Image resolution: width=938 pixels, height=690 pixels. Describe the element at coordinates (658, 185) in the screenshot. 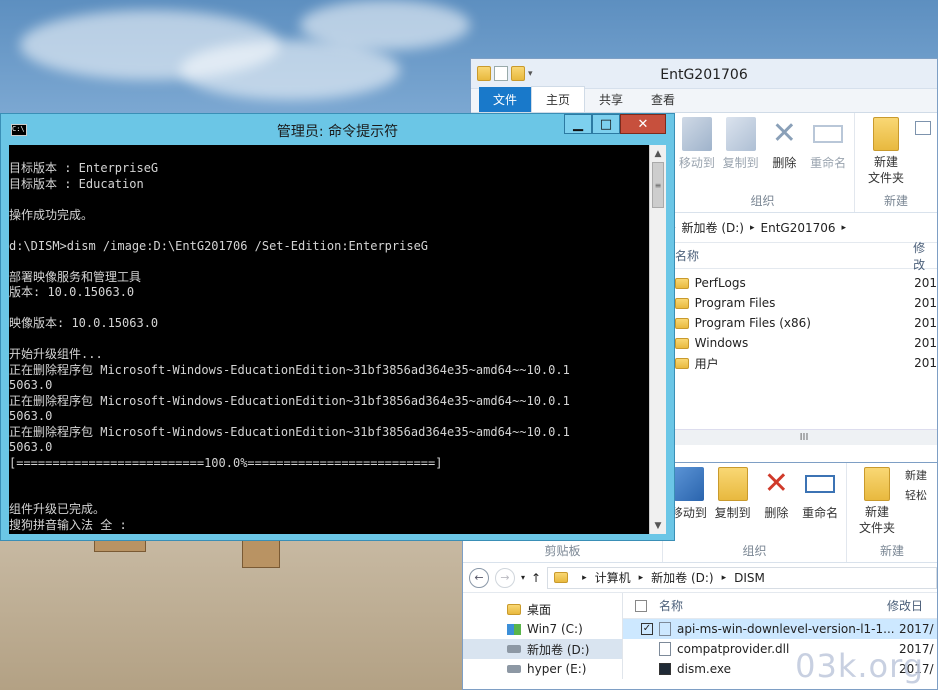

I see `scrollbar-thumb: ≡` at that location.